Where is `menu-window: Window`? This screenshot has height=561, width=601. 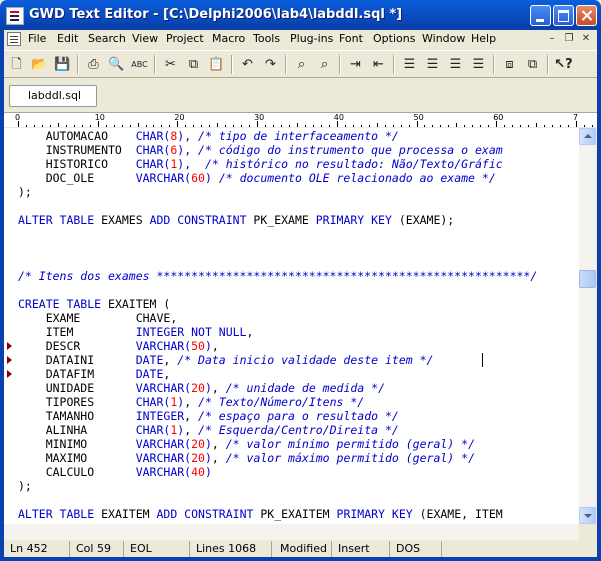
menu-window: Window is located at coordinates (443, 38).